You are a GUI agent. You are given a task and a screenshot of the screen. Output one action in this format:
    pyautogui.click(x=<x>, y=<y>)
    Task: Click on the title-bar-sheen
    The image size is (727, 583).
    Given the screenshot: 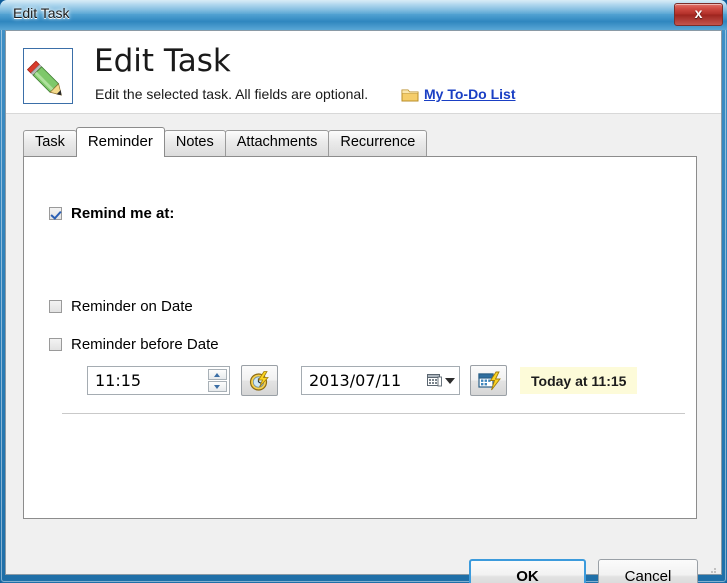 What is the action you would take?
    pyautogui.click(x=363, y=7)
    